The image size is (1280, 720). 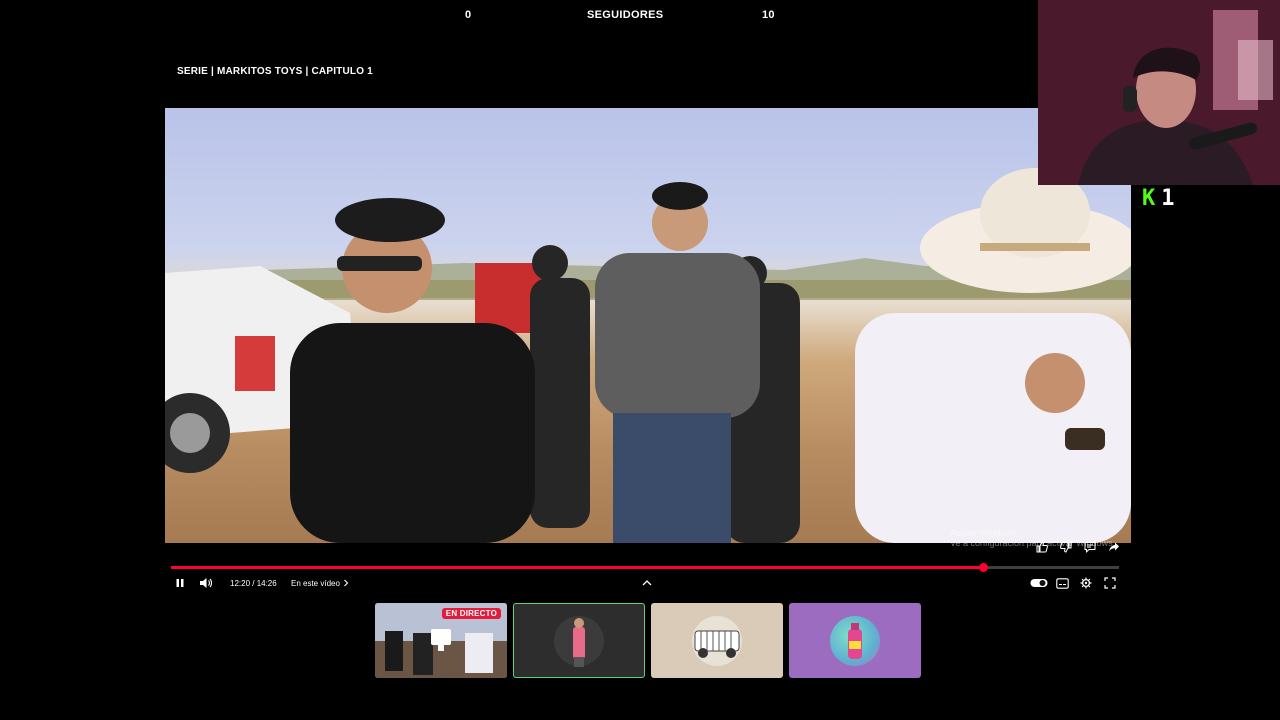 I want to click on truck-icon, so click(x=717, y=644).